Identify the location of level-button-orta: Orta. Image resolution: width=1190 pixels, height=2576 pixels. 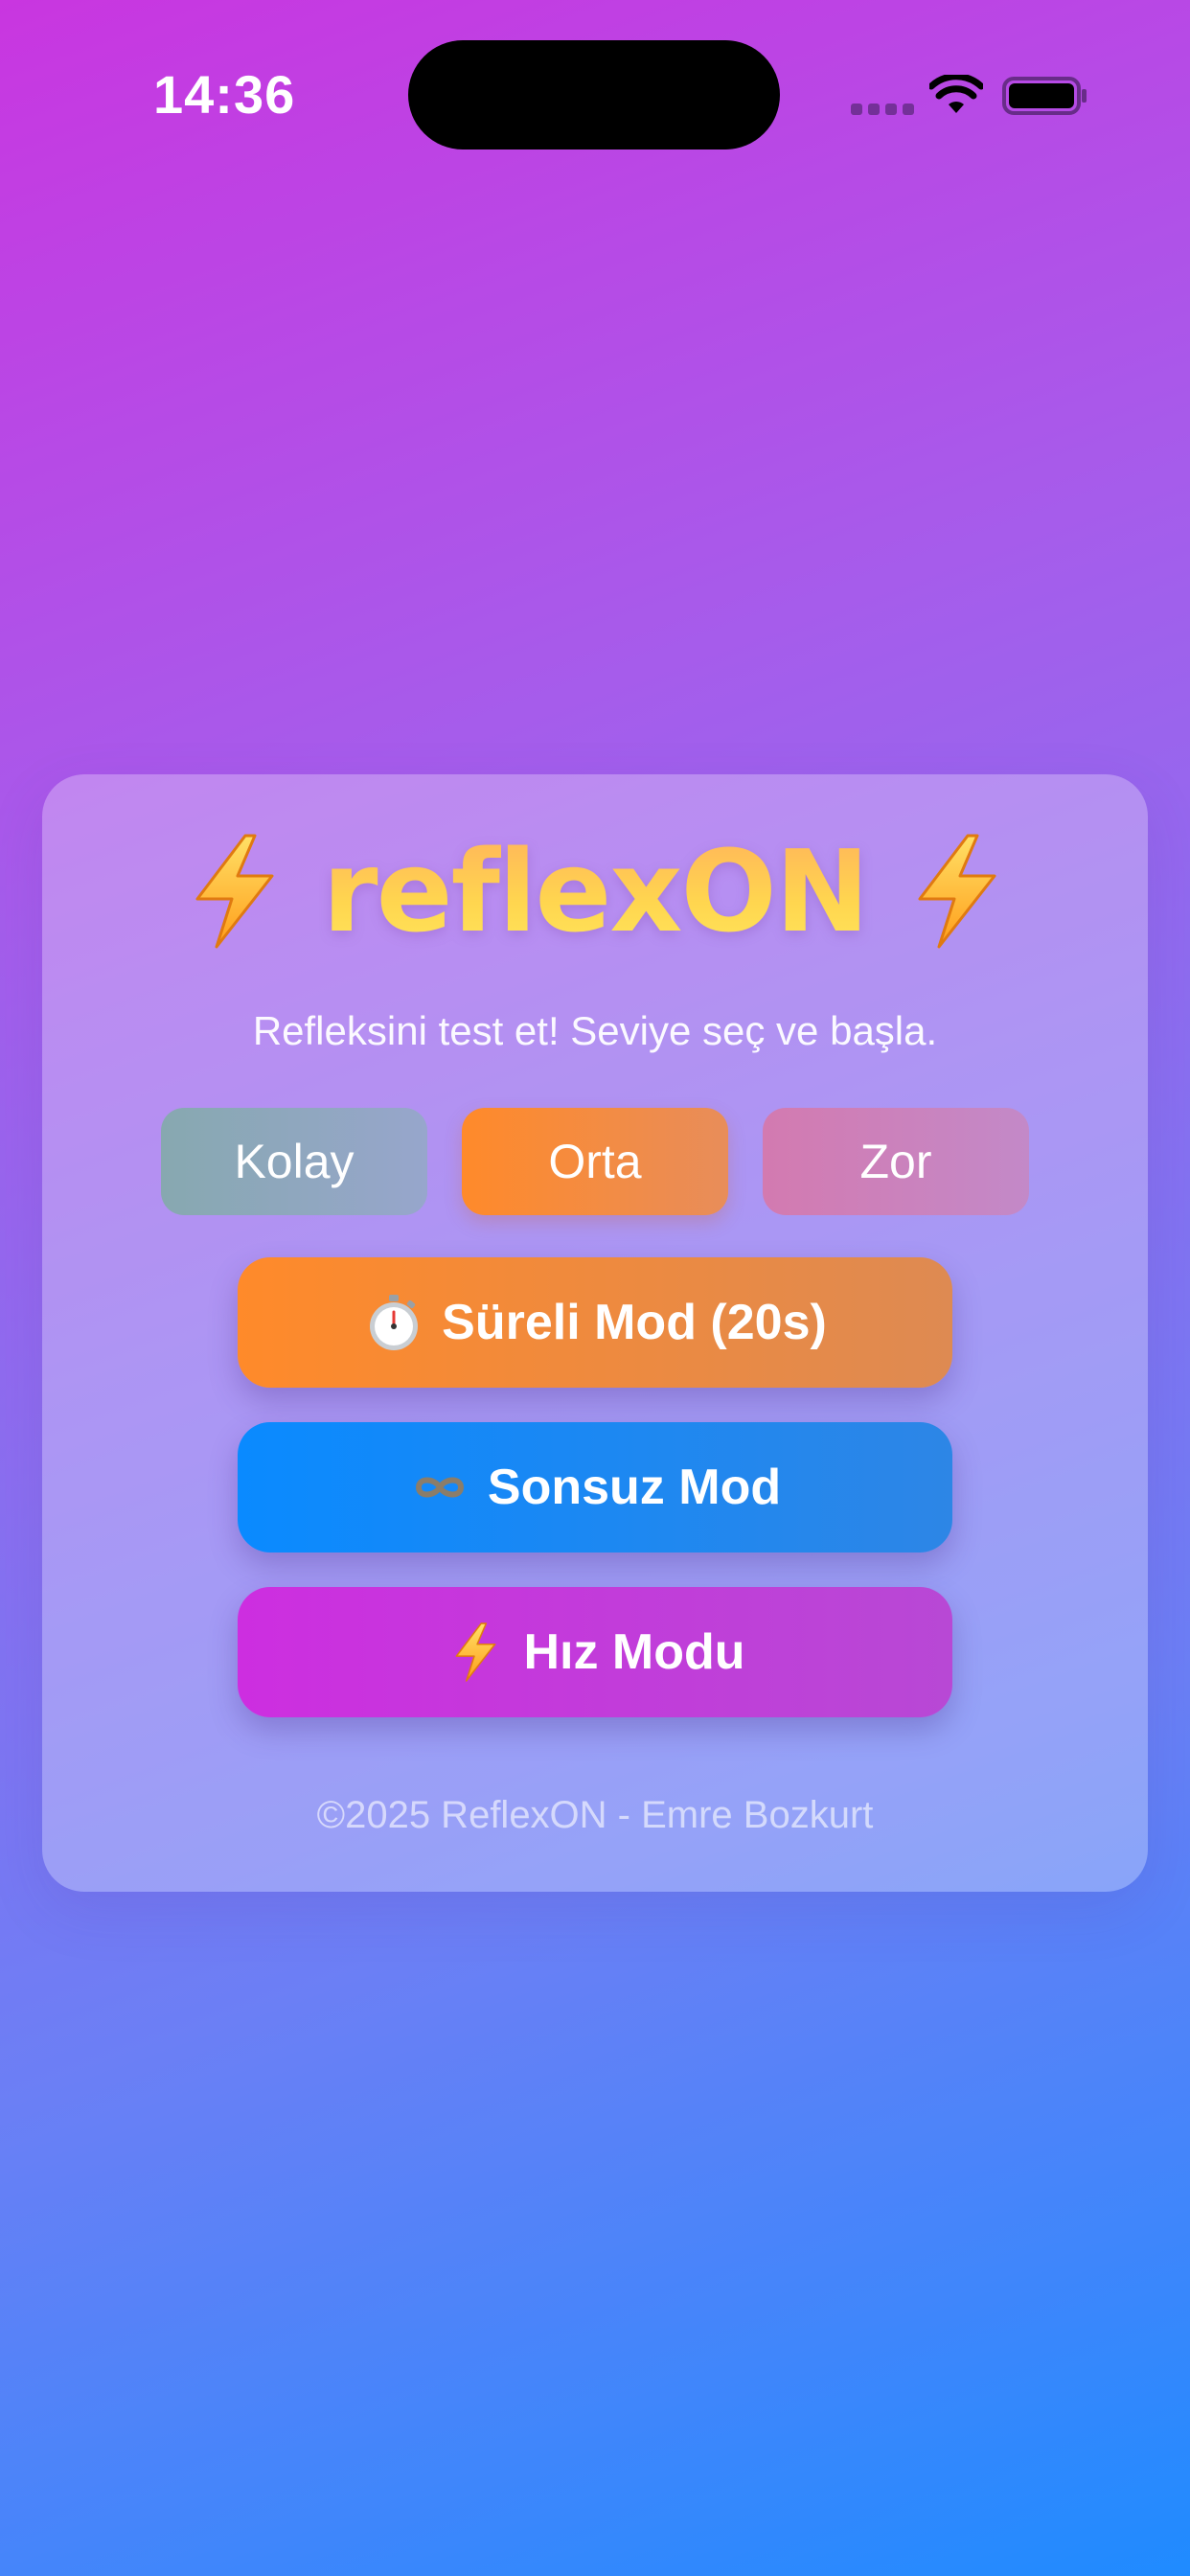
(595, 1161).